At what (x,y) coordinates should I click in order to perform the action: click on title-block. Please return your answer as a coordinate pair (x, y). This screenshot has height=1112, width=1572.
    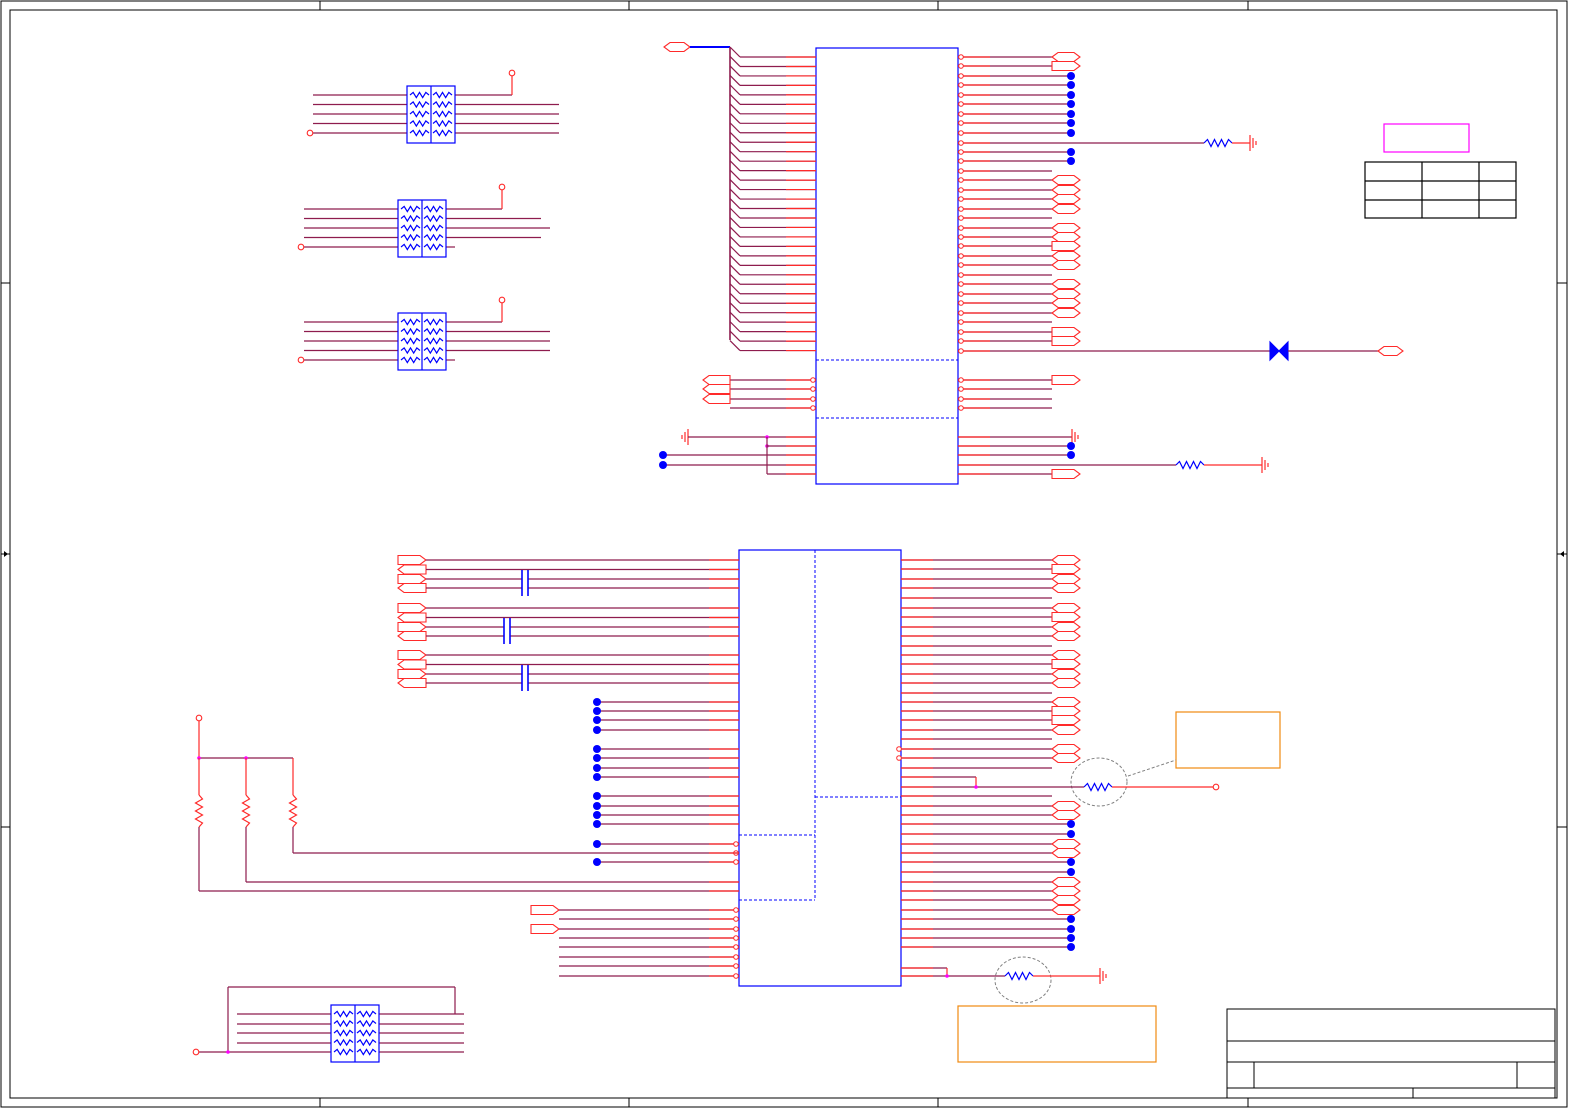
    Looking at the image, I should click on (1391, 1053).